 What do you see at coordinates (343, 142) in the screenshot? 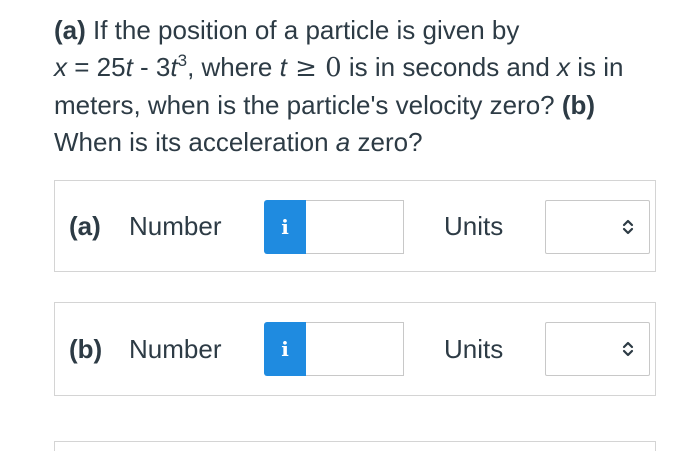
I see `var-a: a` at bounding box center [343, 142].